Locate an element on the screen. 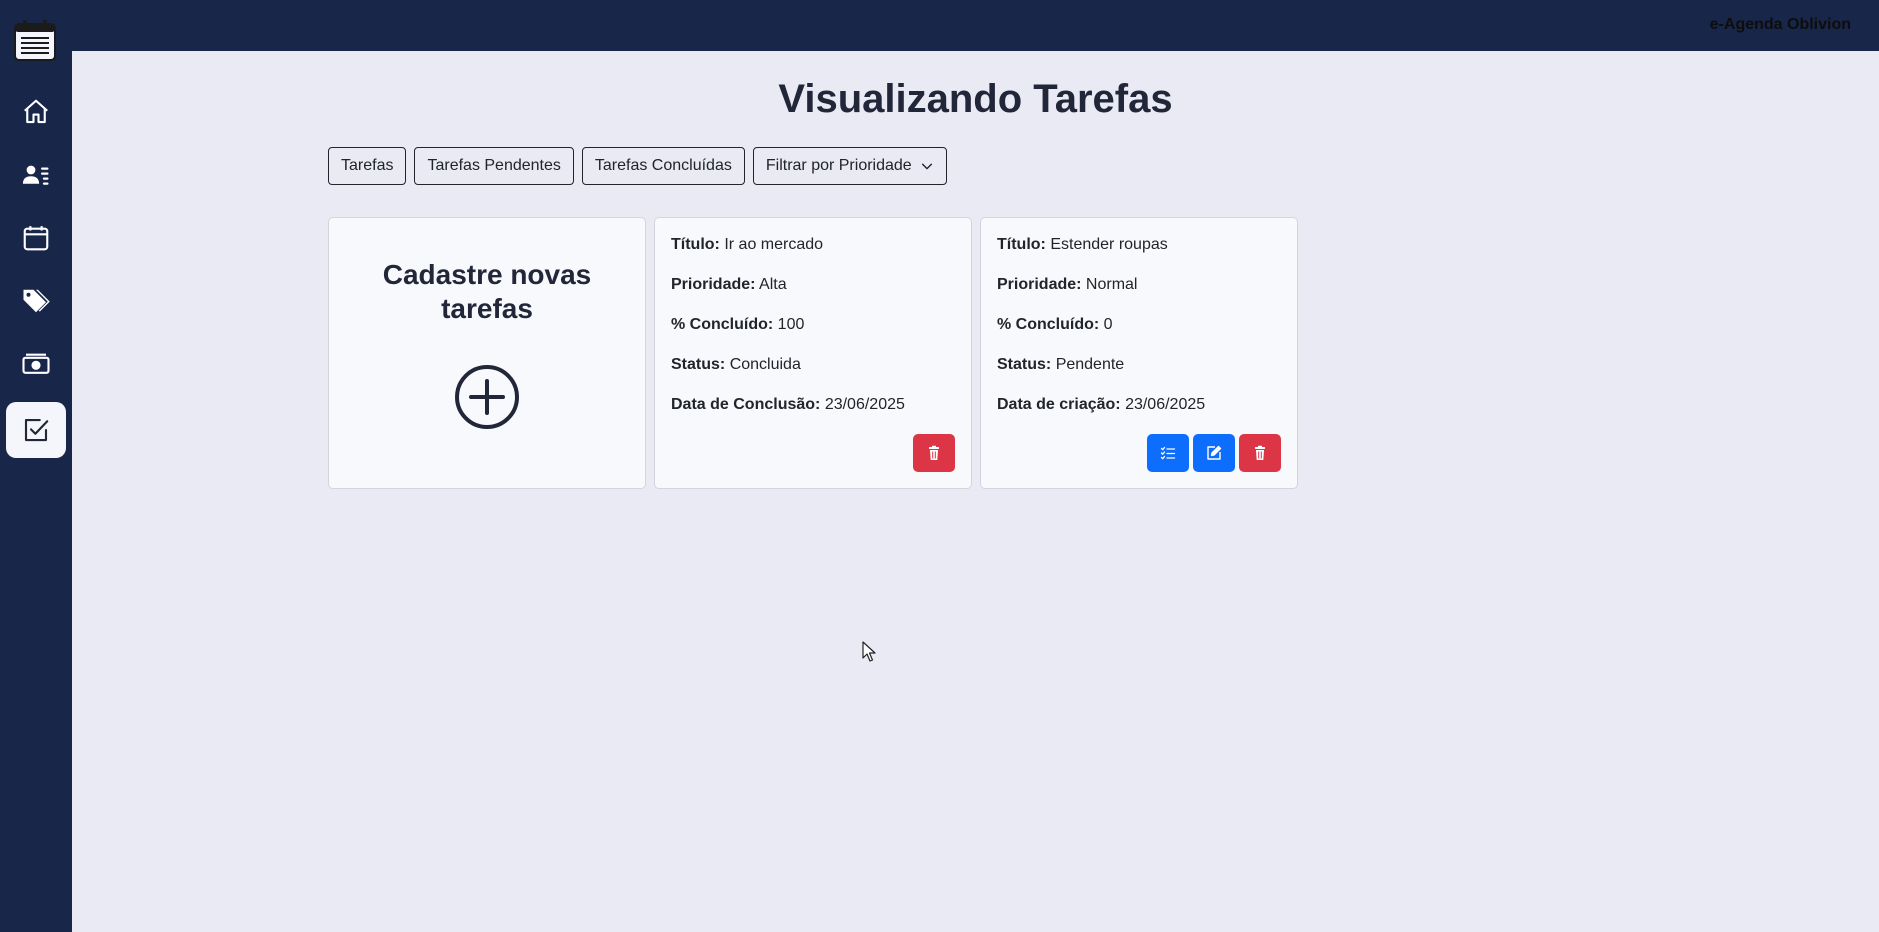 The height and width of the screenshot is (932, 1879). sidebar-item-tasks is located at coordinates (36, 430).